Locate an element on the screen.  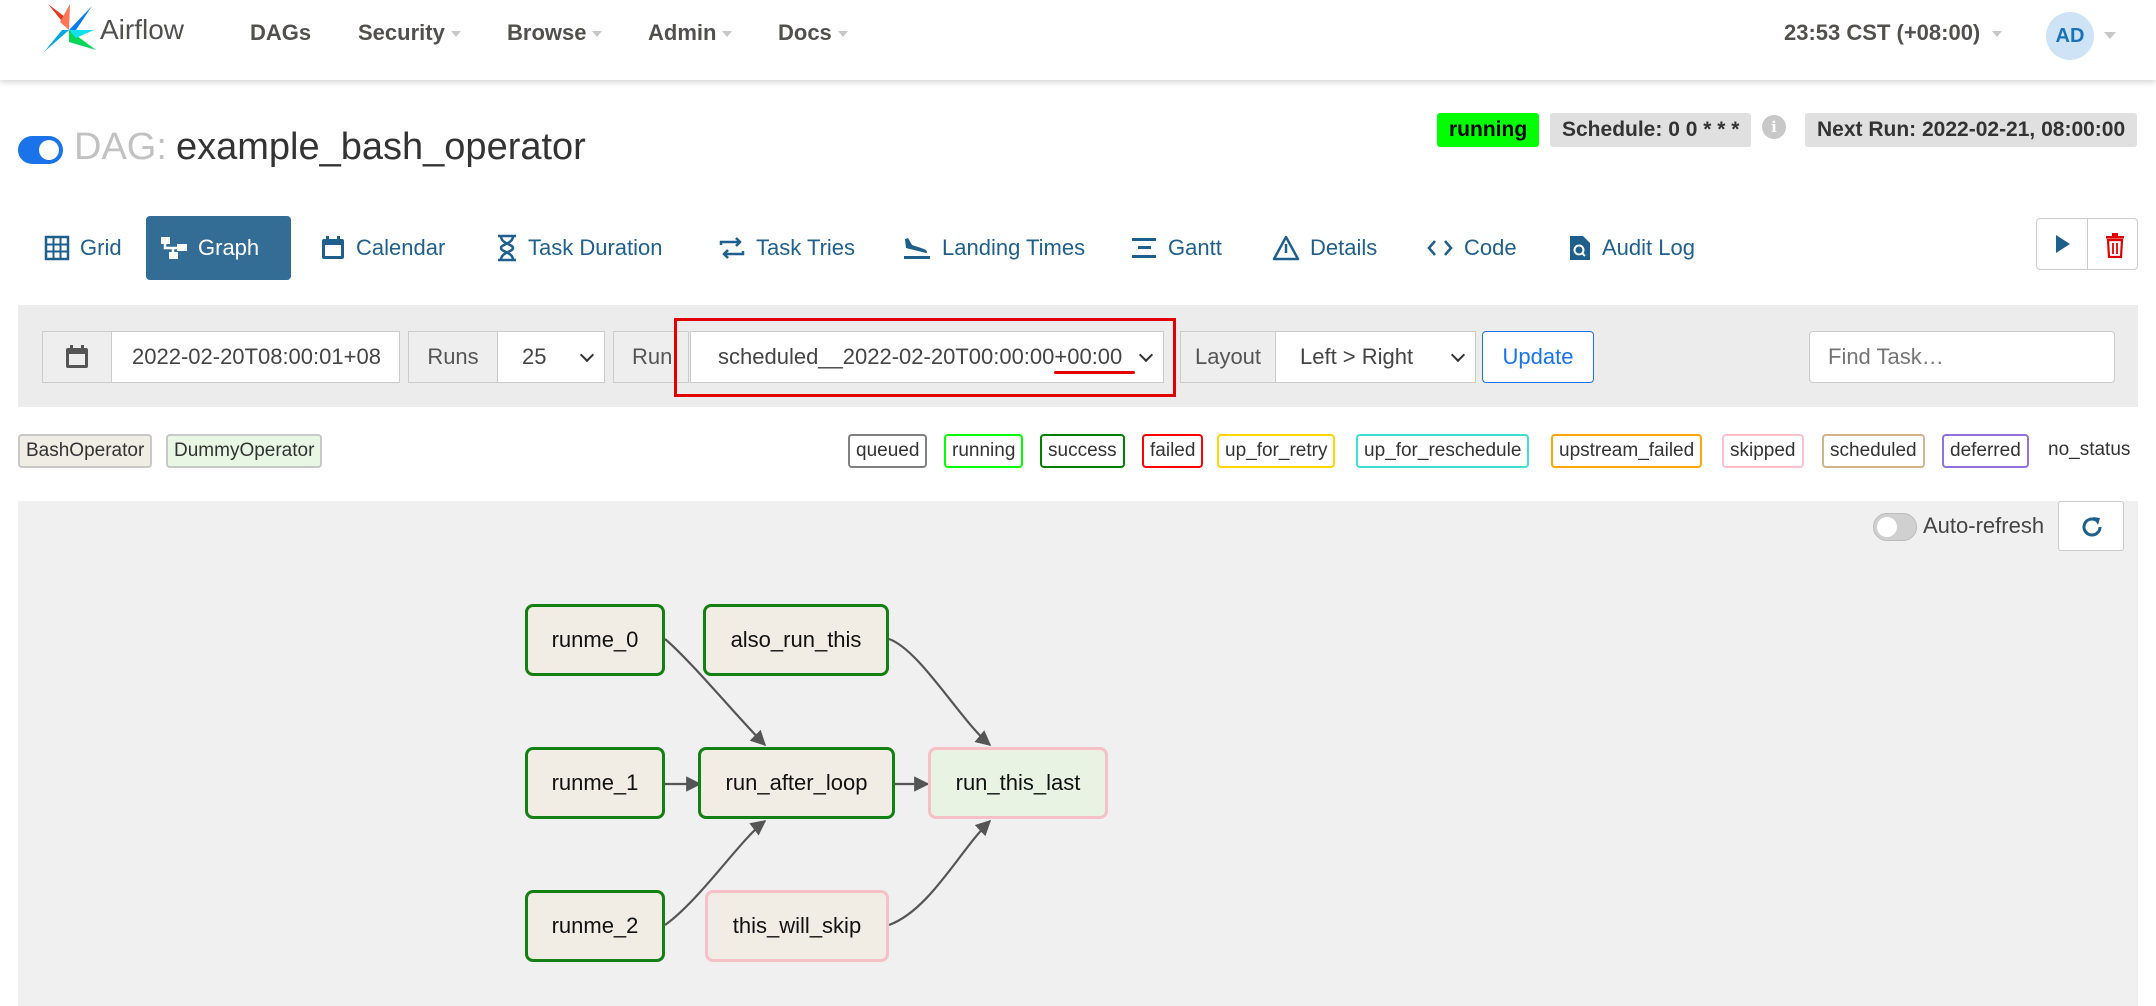
tab-audit-log: Audit Log is located at coordinates (1631, 248).